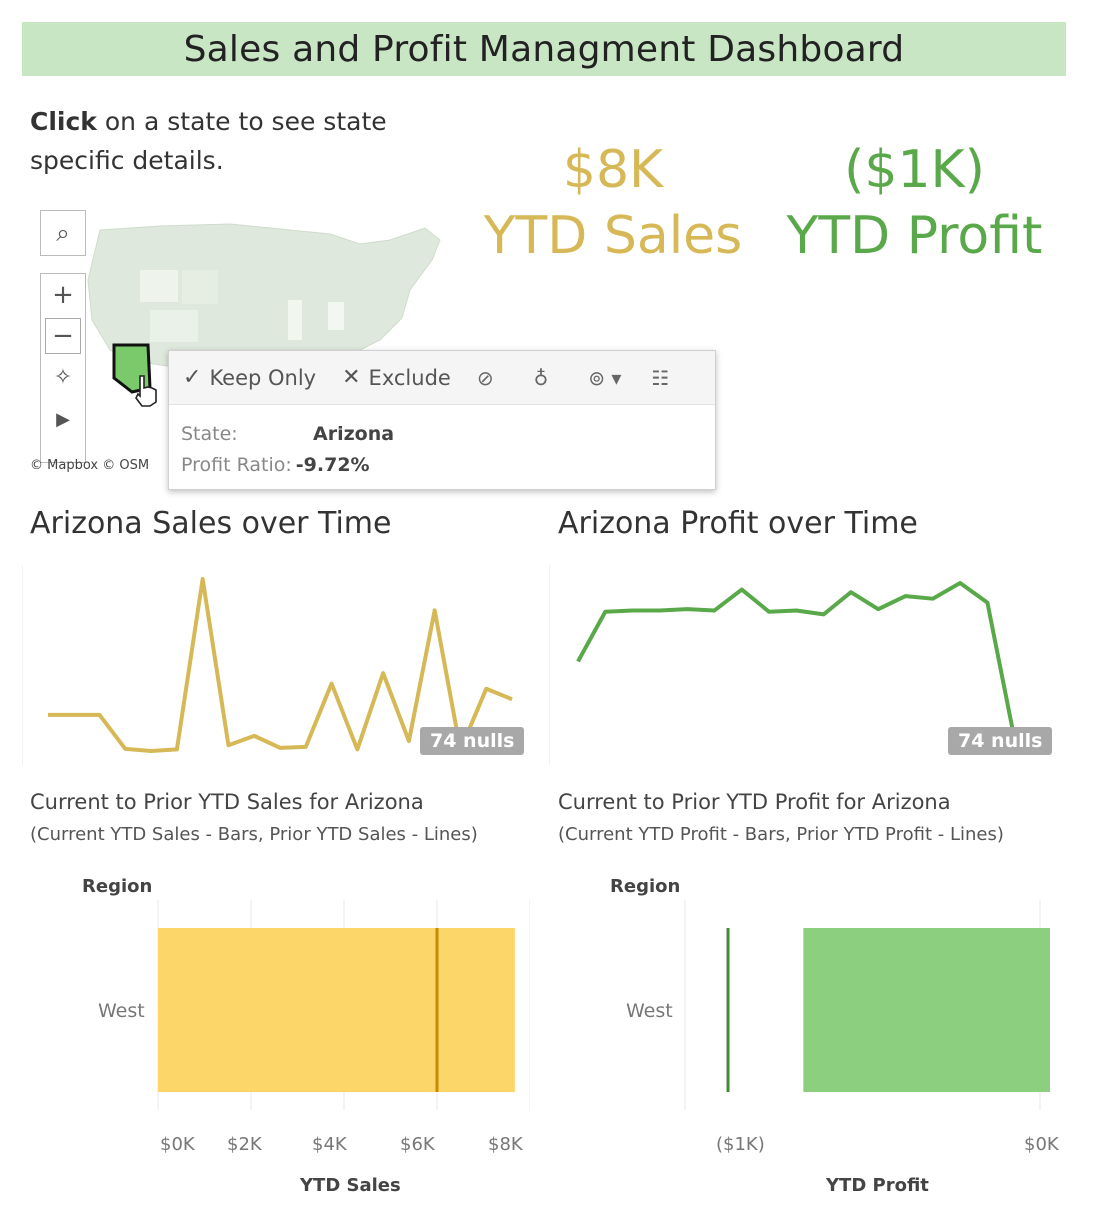 The height and width of the screenshot is (1216, 1109). Describe the element at coordinates (877, 1185) in the screenshot. I see `profit-x-axis-label: YTD Profit` at that location.